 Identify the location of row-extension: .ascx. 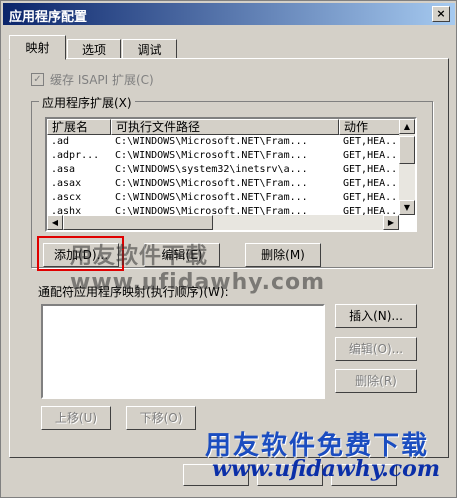
(66, 197).